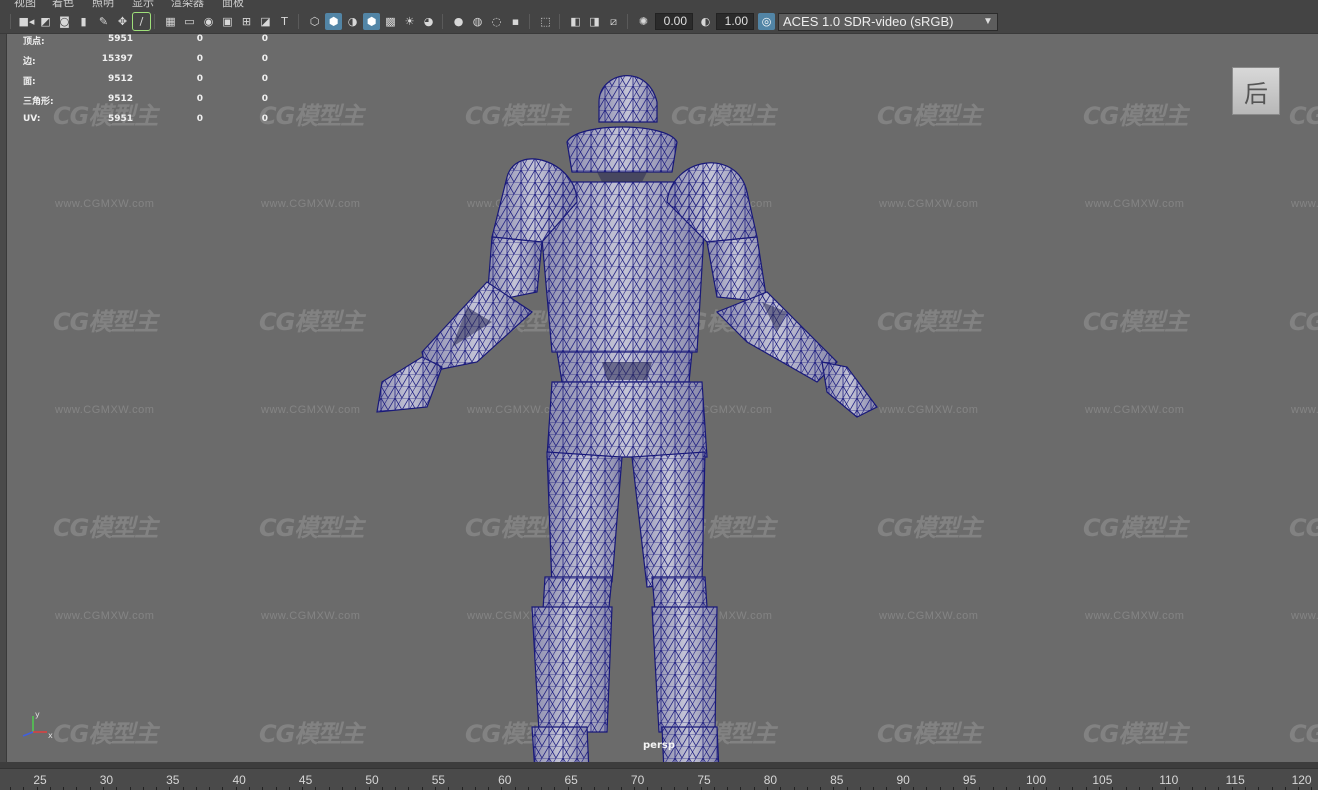 The height and width of the screenshot is (790, 1318). I want to click on hud-label: 三角形:, so click(38, 102).